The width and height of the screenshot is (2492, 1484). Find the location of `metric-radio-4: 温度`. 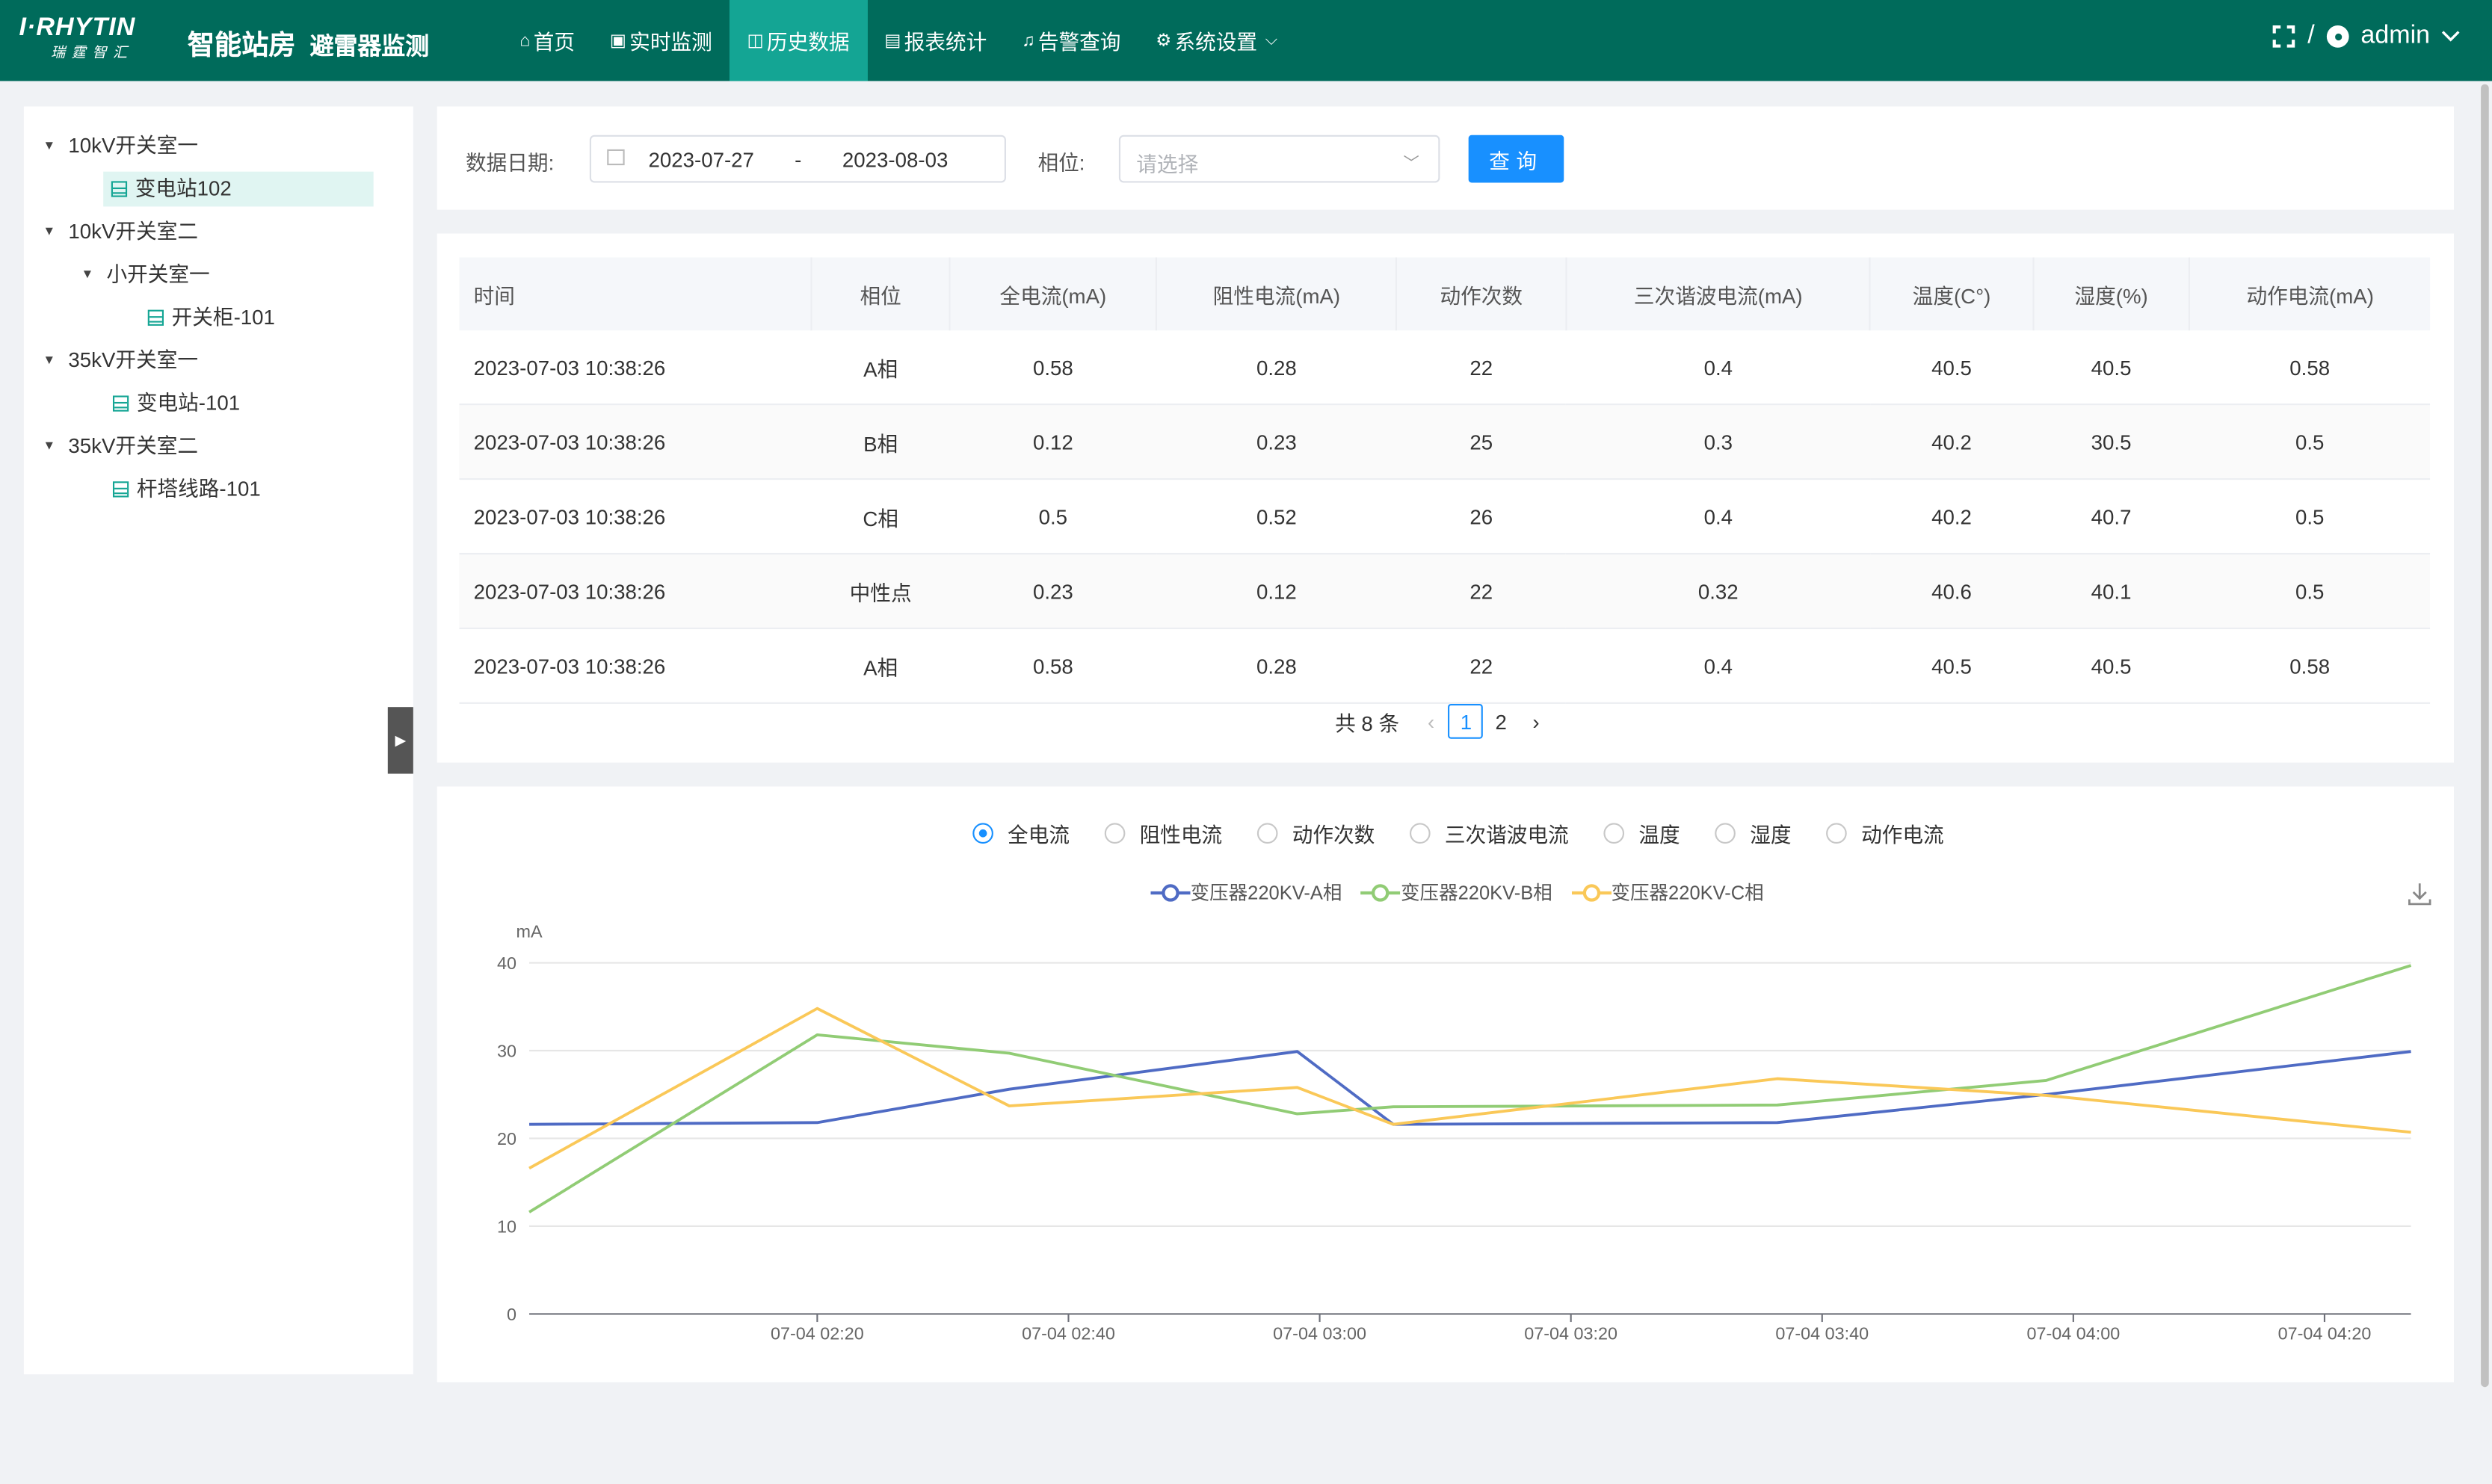

metric-radio-4: 温度 is located at coordinates (1642, 833).